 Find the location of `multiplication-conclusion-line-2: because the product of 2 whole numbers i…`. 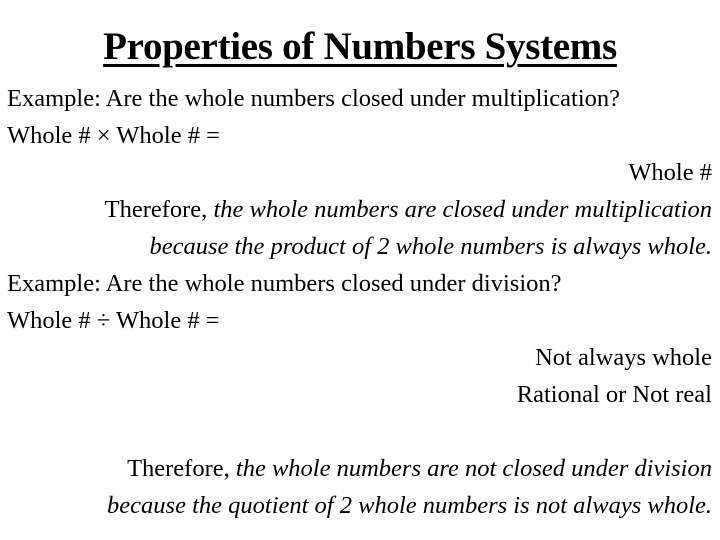

multiplication-conclusion-line-2: because the product of 2 whole numbers i… is located at coordinates (430, 246).